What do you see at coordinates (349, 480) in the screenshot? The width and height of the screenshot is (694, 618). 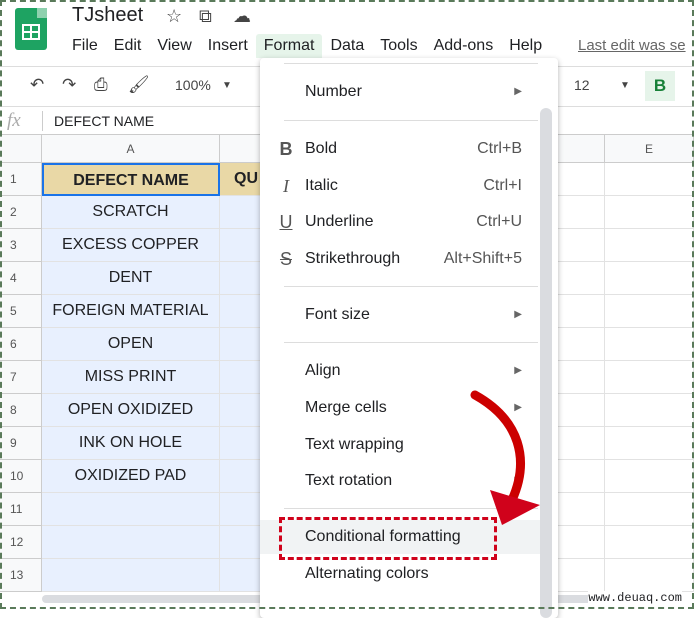 I see `label: Text rotation` at bounding box center [349, 480].